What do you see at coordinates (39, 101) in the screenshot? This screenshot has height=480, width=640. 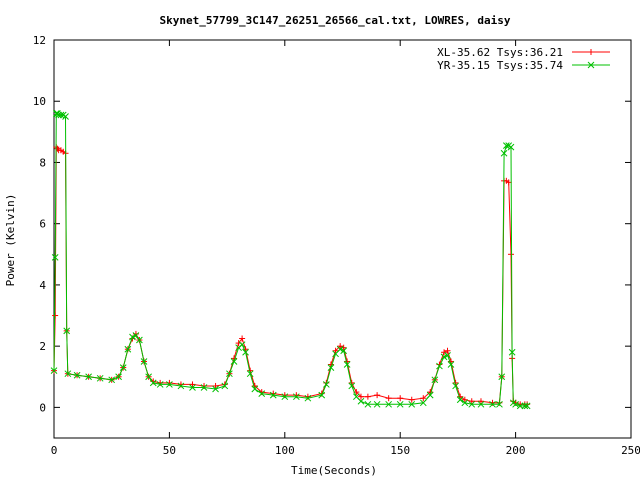 I see `y-tick-label: 10` at bounding box center [39, 101].